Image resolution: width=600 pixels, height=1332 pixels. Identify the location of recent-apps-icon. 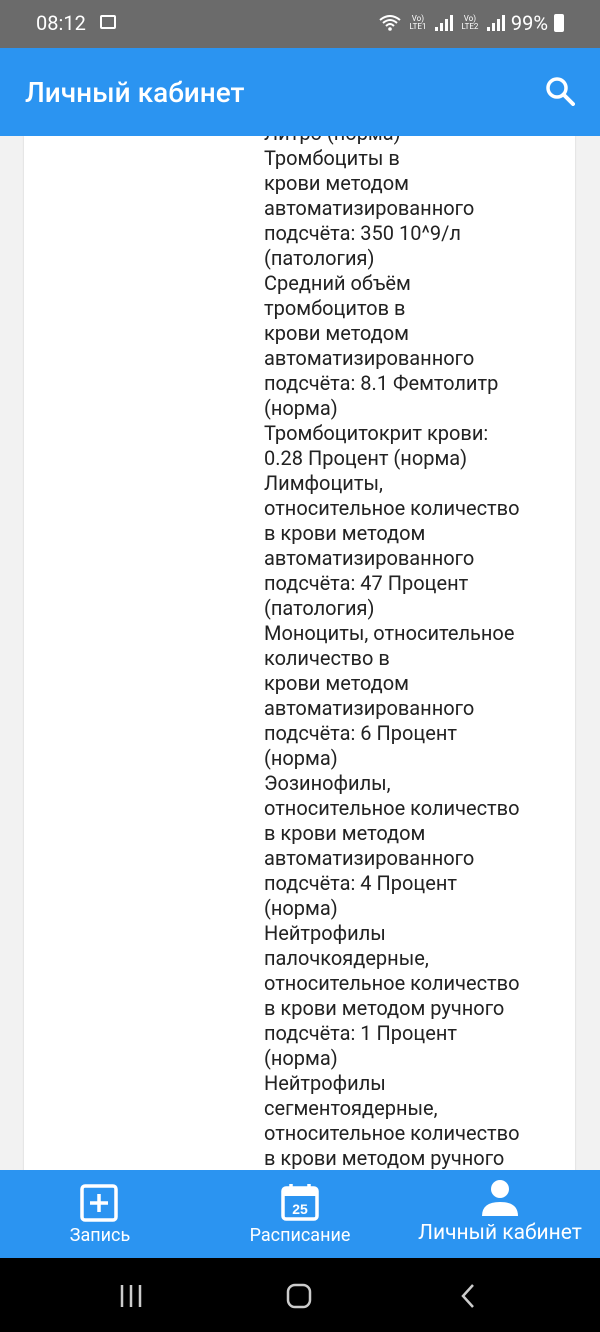
(132, 1297).